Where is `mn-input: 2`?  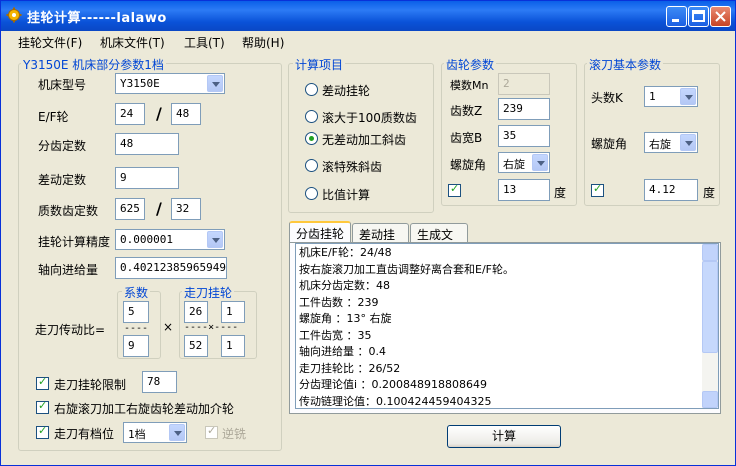 mn-input: 2 is located at coordinates (524, 84).